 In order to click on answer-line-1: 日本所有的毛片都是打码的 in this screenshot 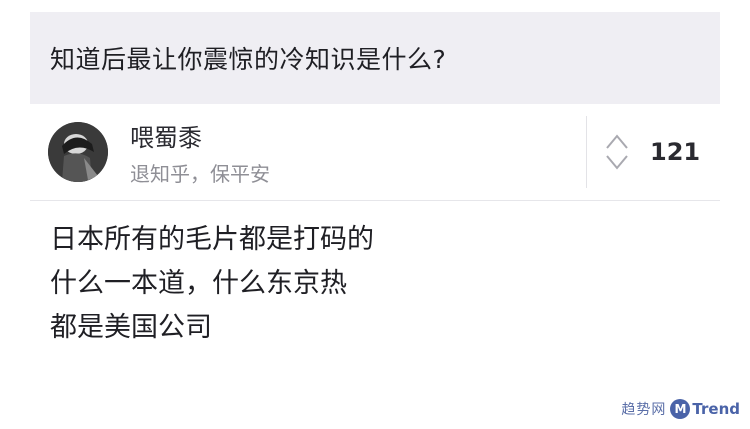, I will do `click(212, 239)`.